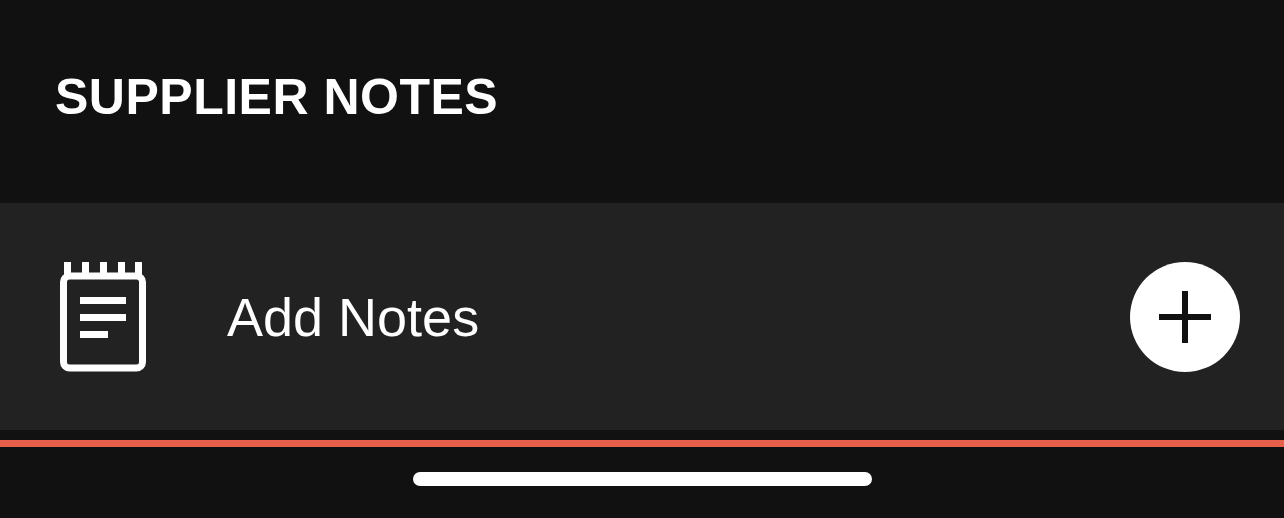 The image size is (1284, 518). What do you see at coordinates (277, 96) in the screenshot?
I see `section-title: SUPPLIER NOTES` at bounding box center [277, 96].